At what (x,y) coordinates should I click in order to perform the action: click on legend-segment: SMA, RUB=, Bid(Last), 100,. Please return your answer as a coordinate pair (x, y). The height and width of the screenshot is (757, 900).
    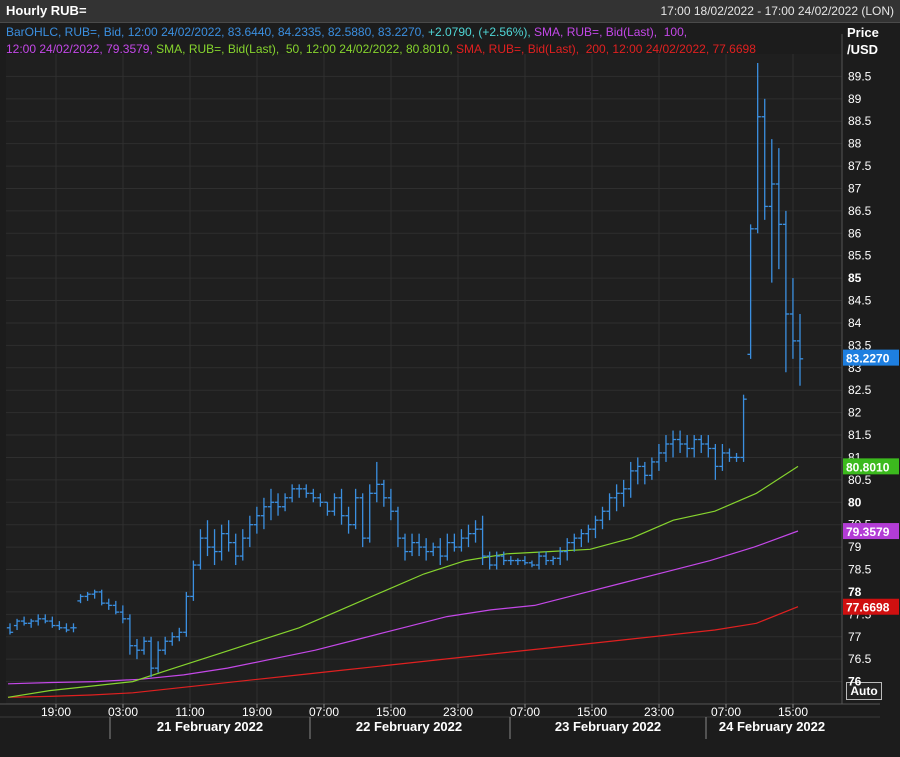
    Looking at the image, I should click on (609, 32).